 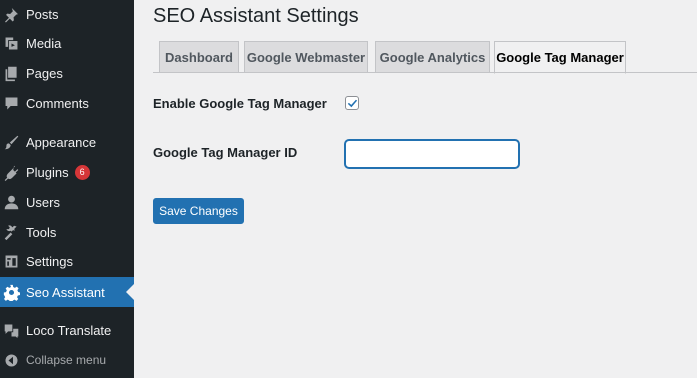 I want to click on collapse-arrow-icon, so click(x=11, y=360).